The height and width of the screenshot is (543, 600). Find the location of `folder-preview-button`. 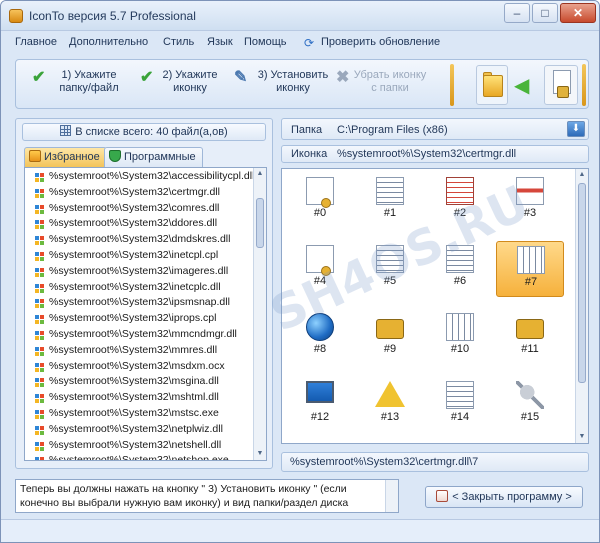

folder-preview-button is located at coordinates (492, 85).